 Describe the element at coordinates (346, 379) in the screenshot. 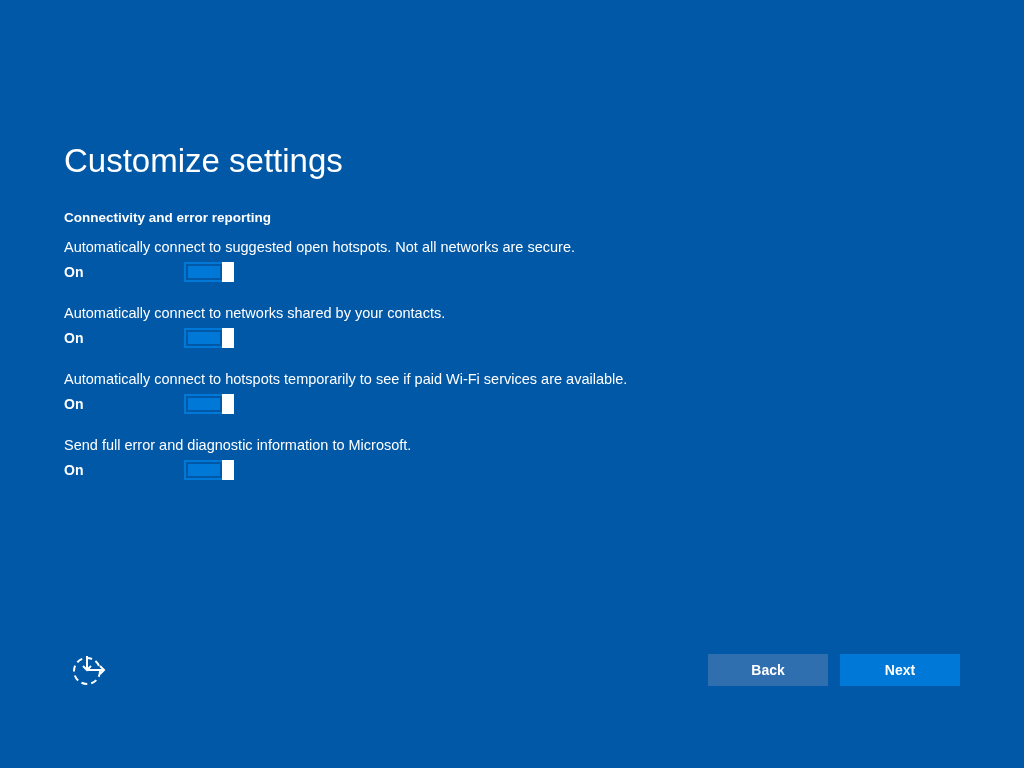

I see `setting-description: Automatically connect to hotspots temporarily to see if paid Wi-Fi services are available.` at that location.